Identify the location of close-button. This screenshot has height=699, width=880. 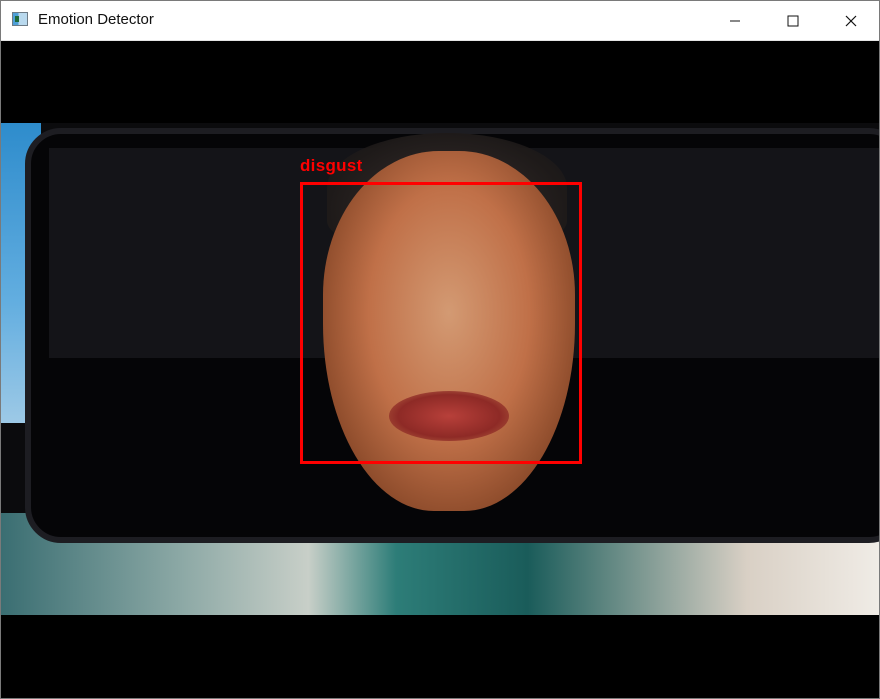
(851, 20).